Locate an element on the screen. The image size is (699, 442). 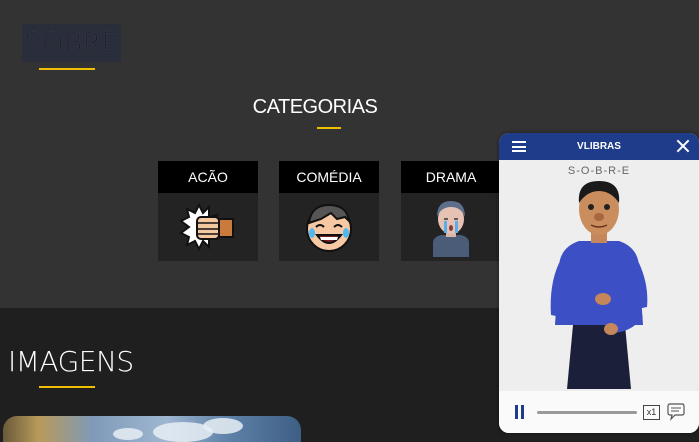
close-icon is located at coordinates (683, 146).